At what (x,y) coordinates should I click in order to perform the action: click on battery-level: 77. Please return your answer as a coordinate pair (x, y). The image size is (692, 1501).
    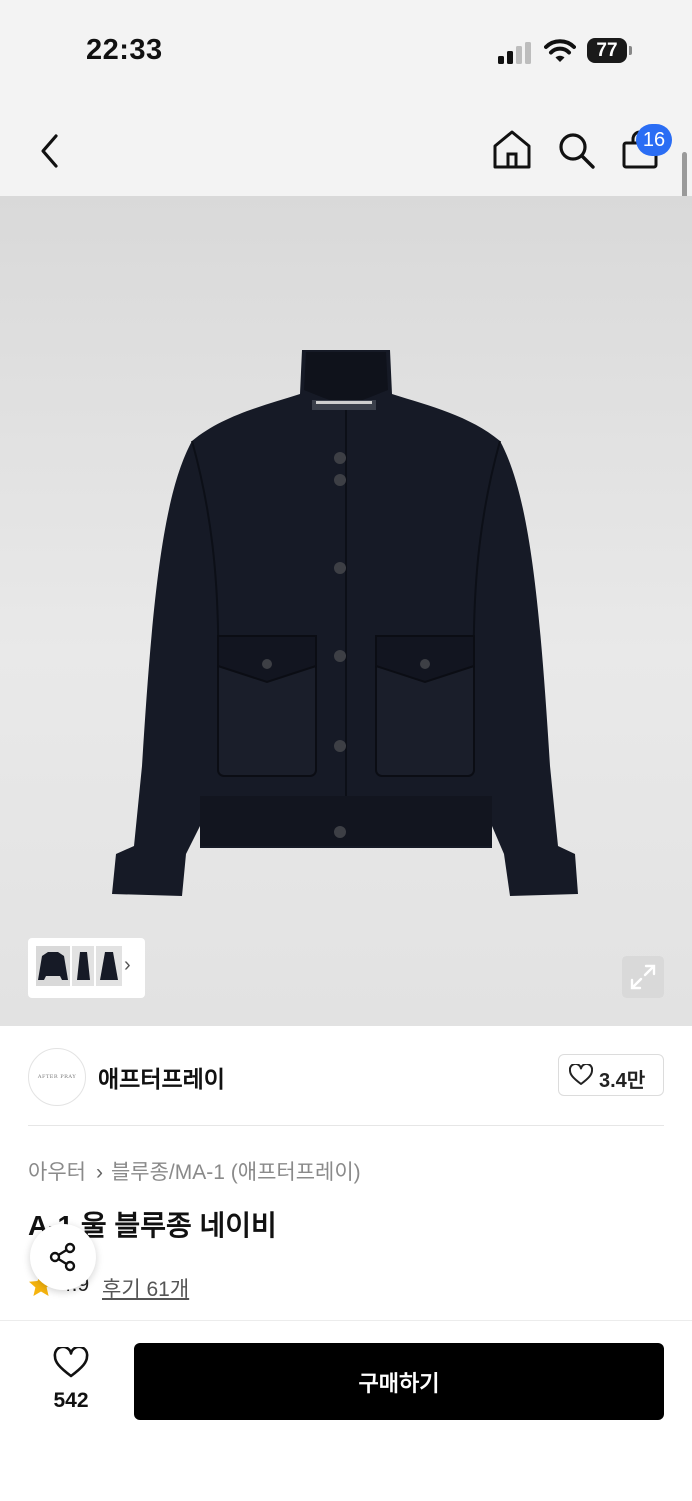
    Looking at the image, I should click on (607, 50).